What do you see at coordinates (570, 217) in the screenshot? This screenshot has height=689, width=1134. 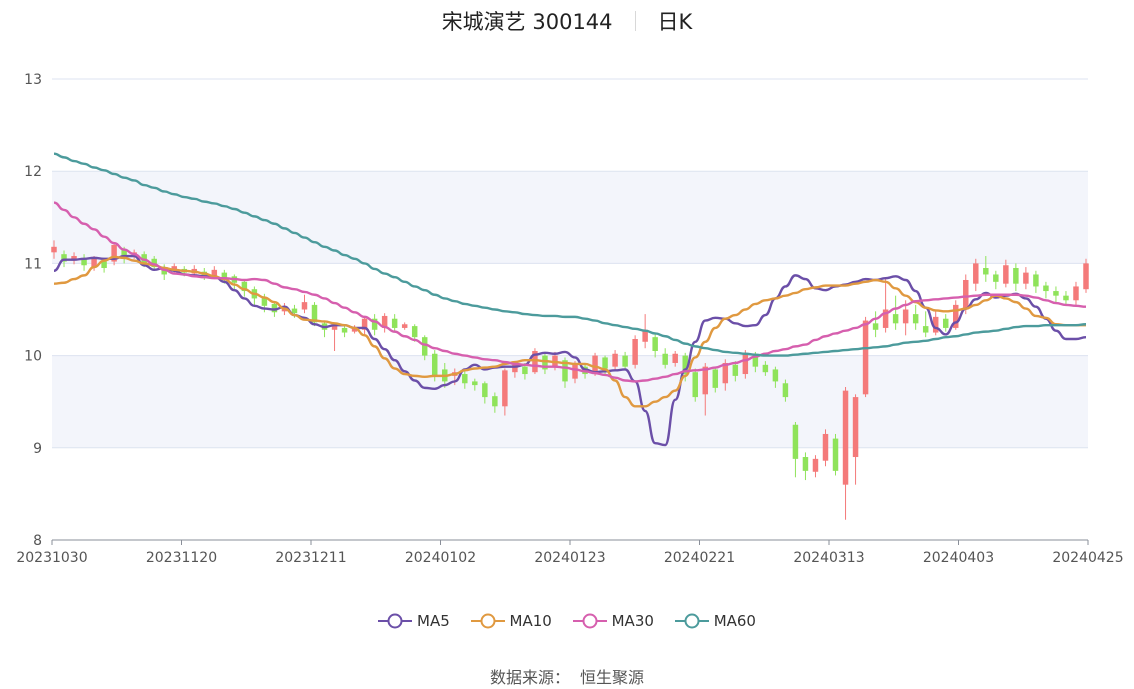 I see `grid-band` at bounding box center [570, 217].